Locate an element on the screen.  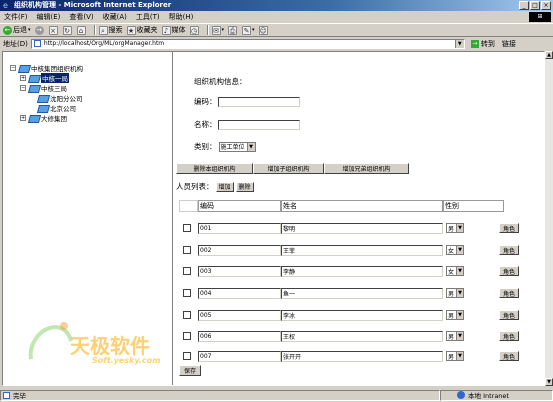
tree-root: − 中核集团组织机构 is located at coordinates (46, 68).